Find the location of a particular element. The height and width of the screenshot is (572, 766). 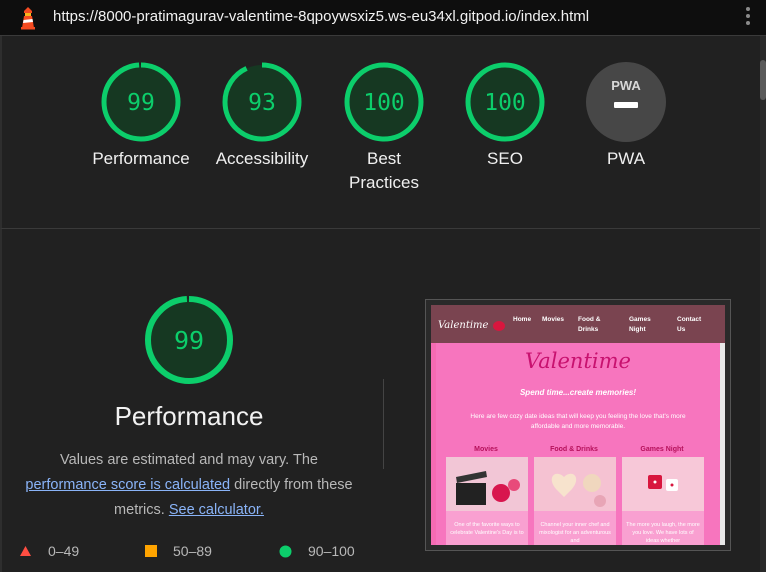

gauge-ring: 93 is located at coordinates (262, 102).